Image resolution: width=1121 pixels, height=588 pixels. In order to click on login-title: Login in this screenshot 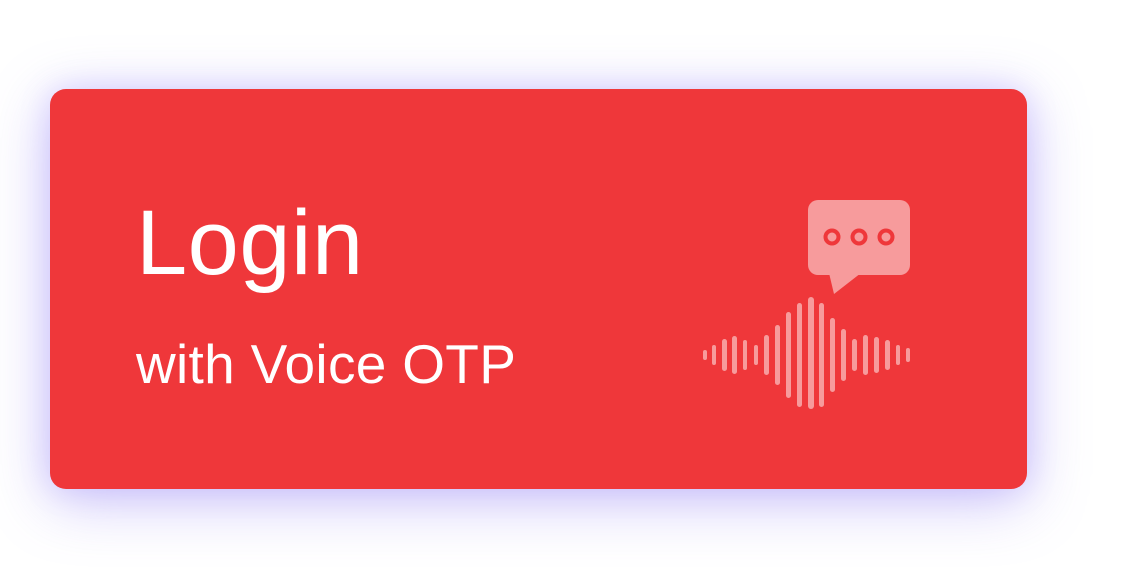, I will do `click(250, 243)`.